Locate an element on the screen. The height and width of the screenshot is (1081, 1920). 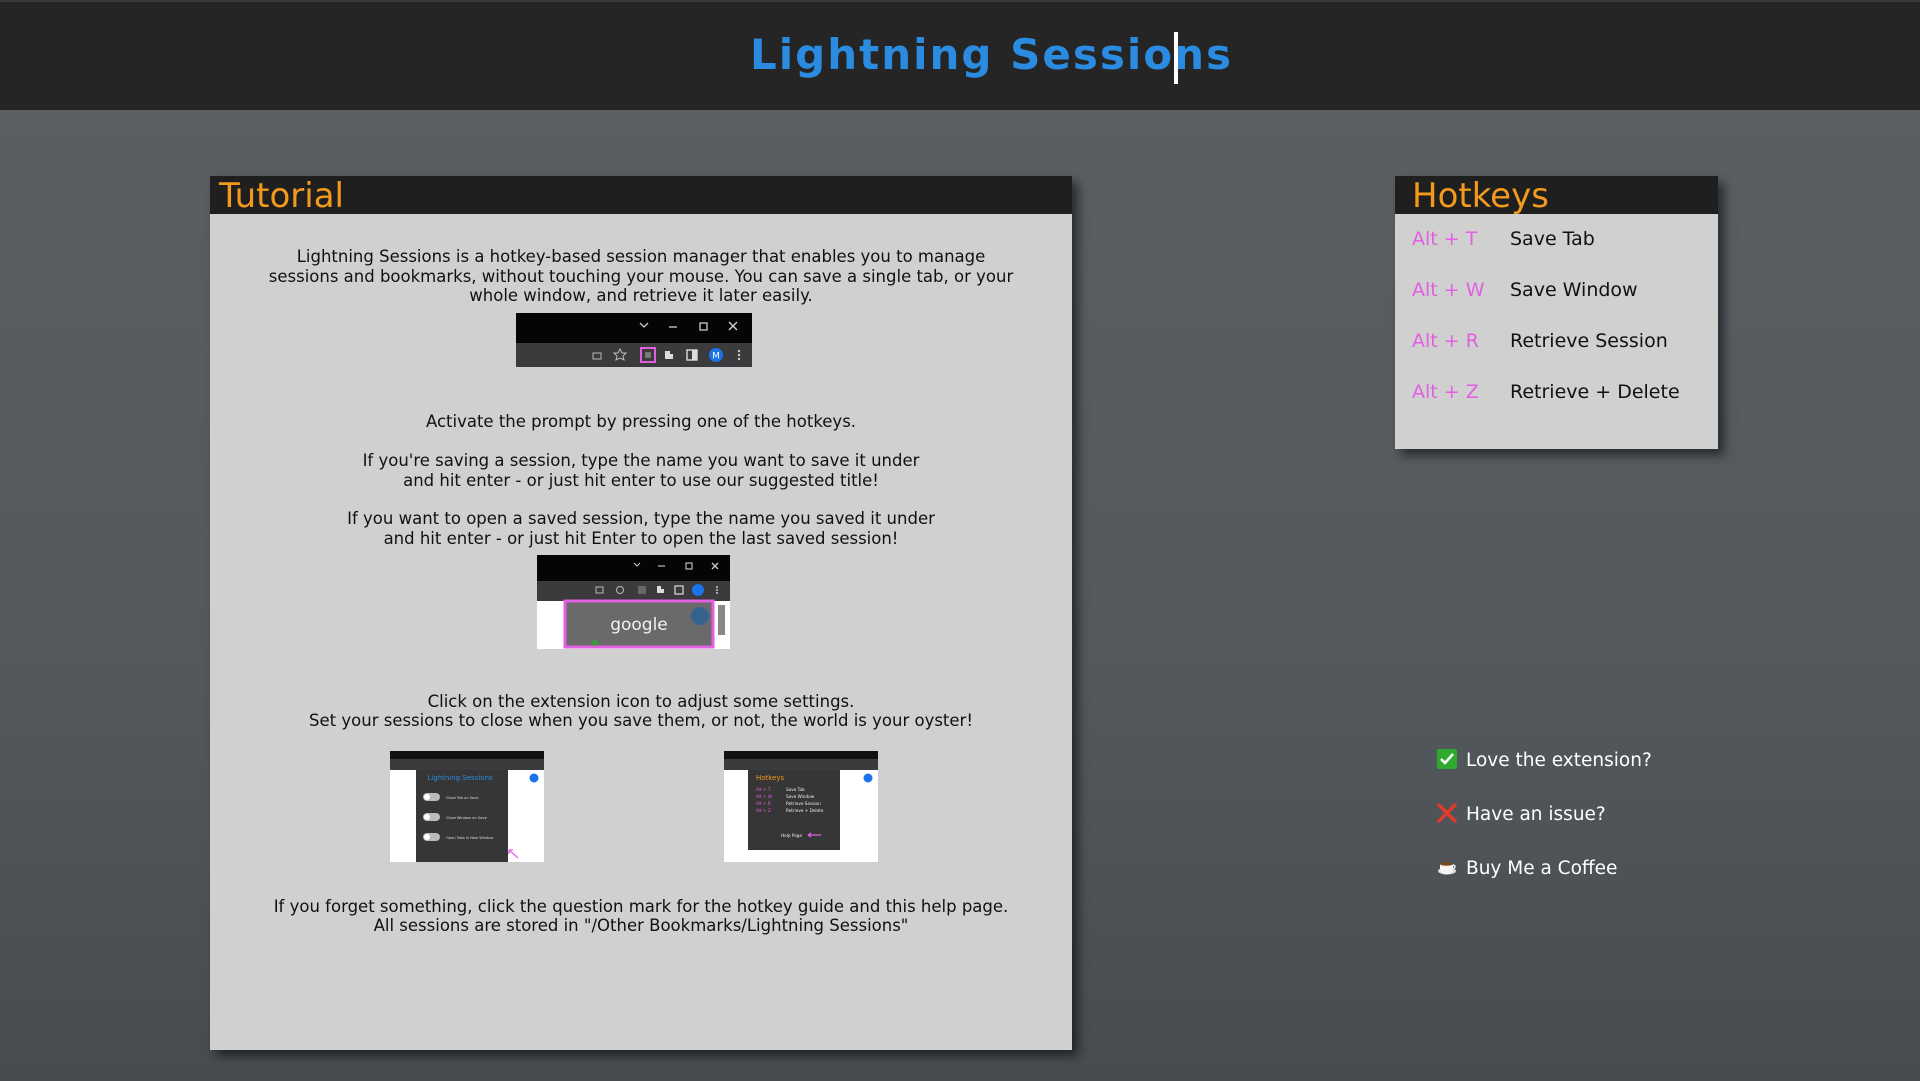
svg-text: Alt + R is located at coordinates (763, 803).